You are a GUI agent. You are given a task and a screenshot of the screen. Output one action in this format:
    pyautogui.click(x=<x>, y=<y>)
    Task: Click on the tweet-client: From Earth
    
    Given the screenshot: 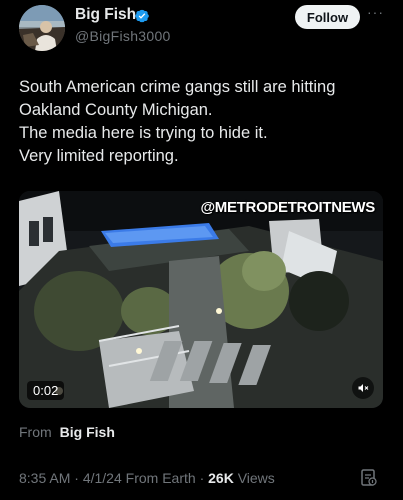 What is the action you would take?
    pyautogui.click(x=160, y=478)
    